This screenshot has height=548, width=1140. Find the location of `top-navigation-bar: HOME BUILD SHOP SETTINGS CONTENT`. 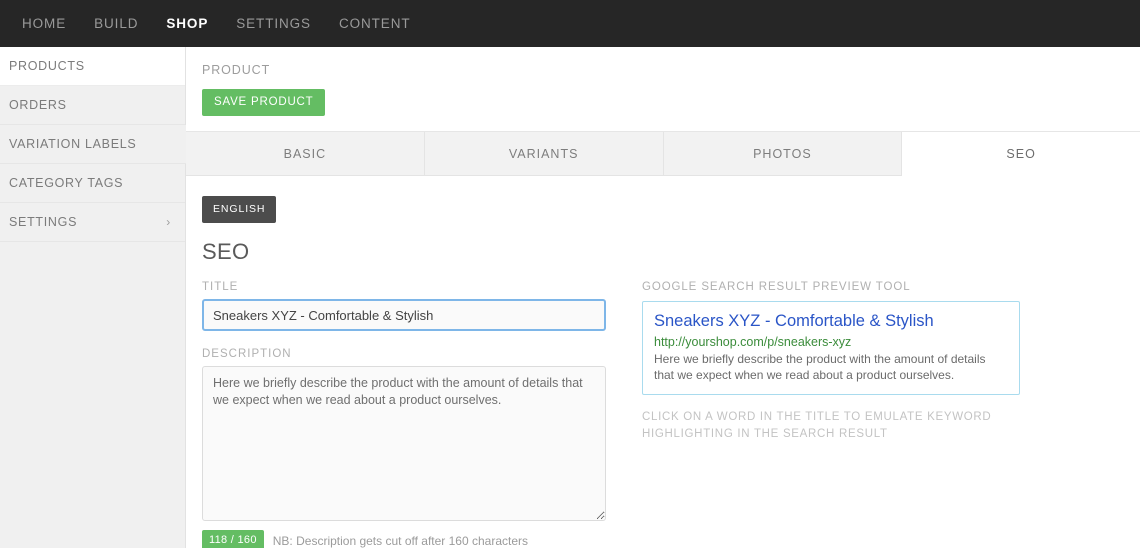

top-navigation-bar: HOME BUILD SHOP SETTINGS CONTENT is located at coordinates (570, 23).